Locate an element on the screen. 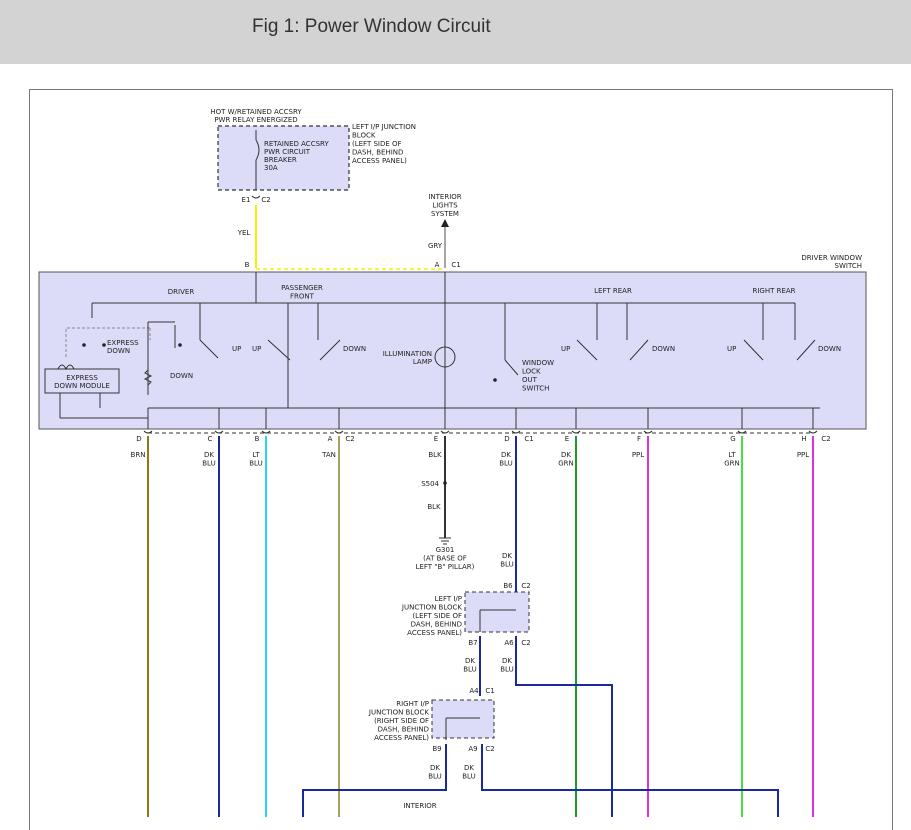 This screenshot has height=830, width=911. left-ip-jb-label: JUNCTION BLOCK is located at coordinates (431, 608).